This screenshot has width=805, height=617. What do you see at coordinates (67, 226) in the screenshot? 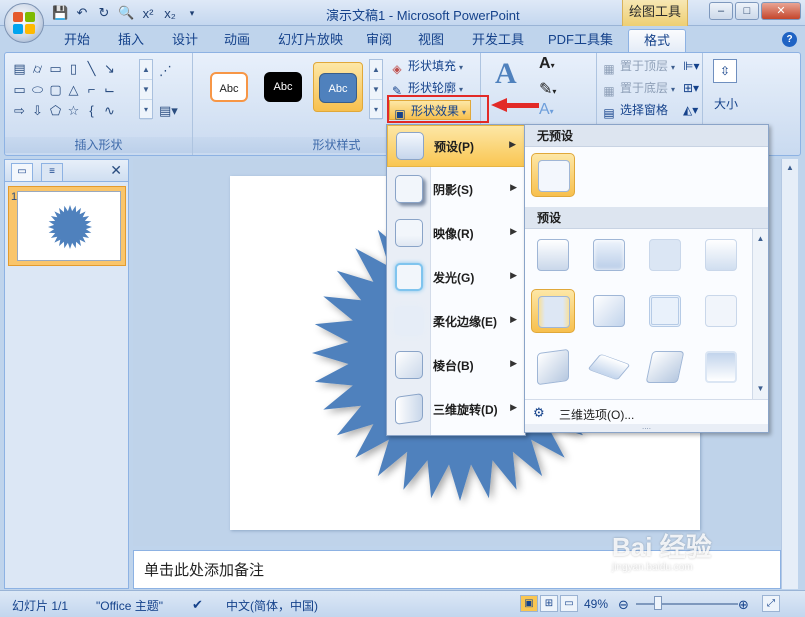
I see `slide-thumbnail-1: 1` at bounding box center [67, 226].